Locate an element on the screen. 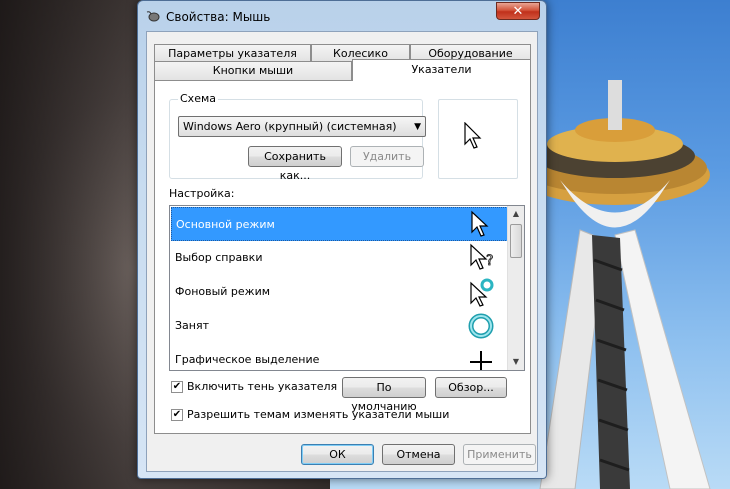 This screenshot has height=489, width=730. list-item: Фоновый режим is located at coordinates (339, 292).